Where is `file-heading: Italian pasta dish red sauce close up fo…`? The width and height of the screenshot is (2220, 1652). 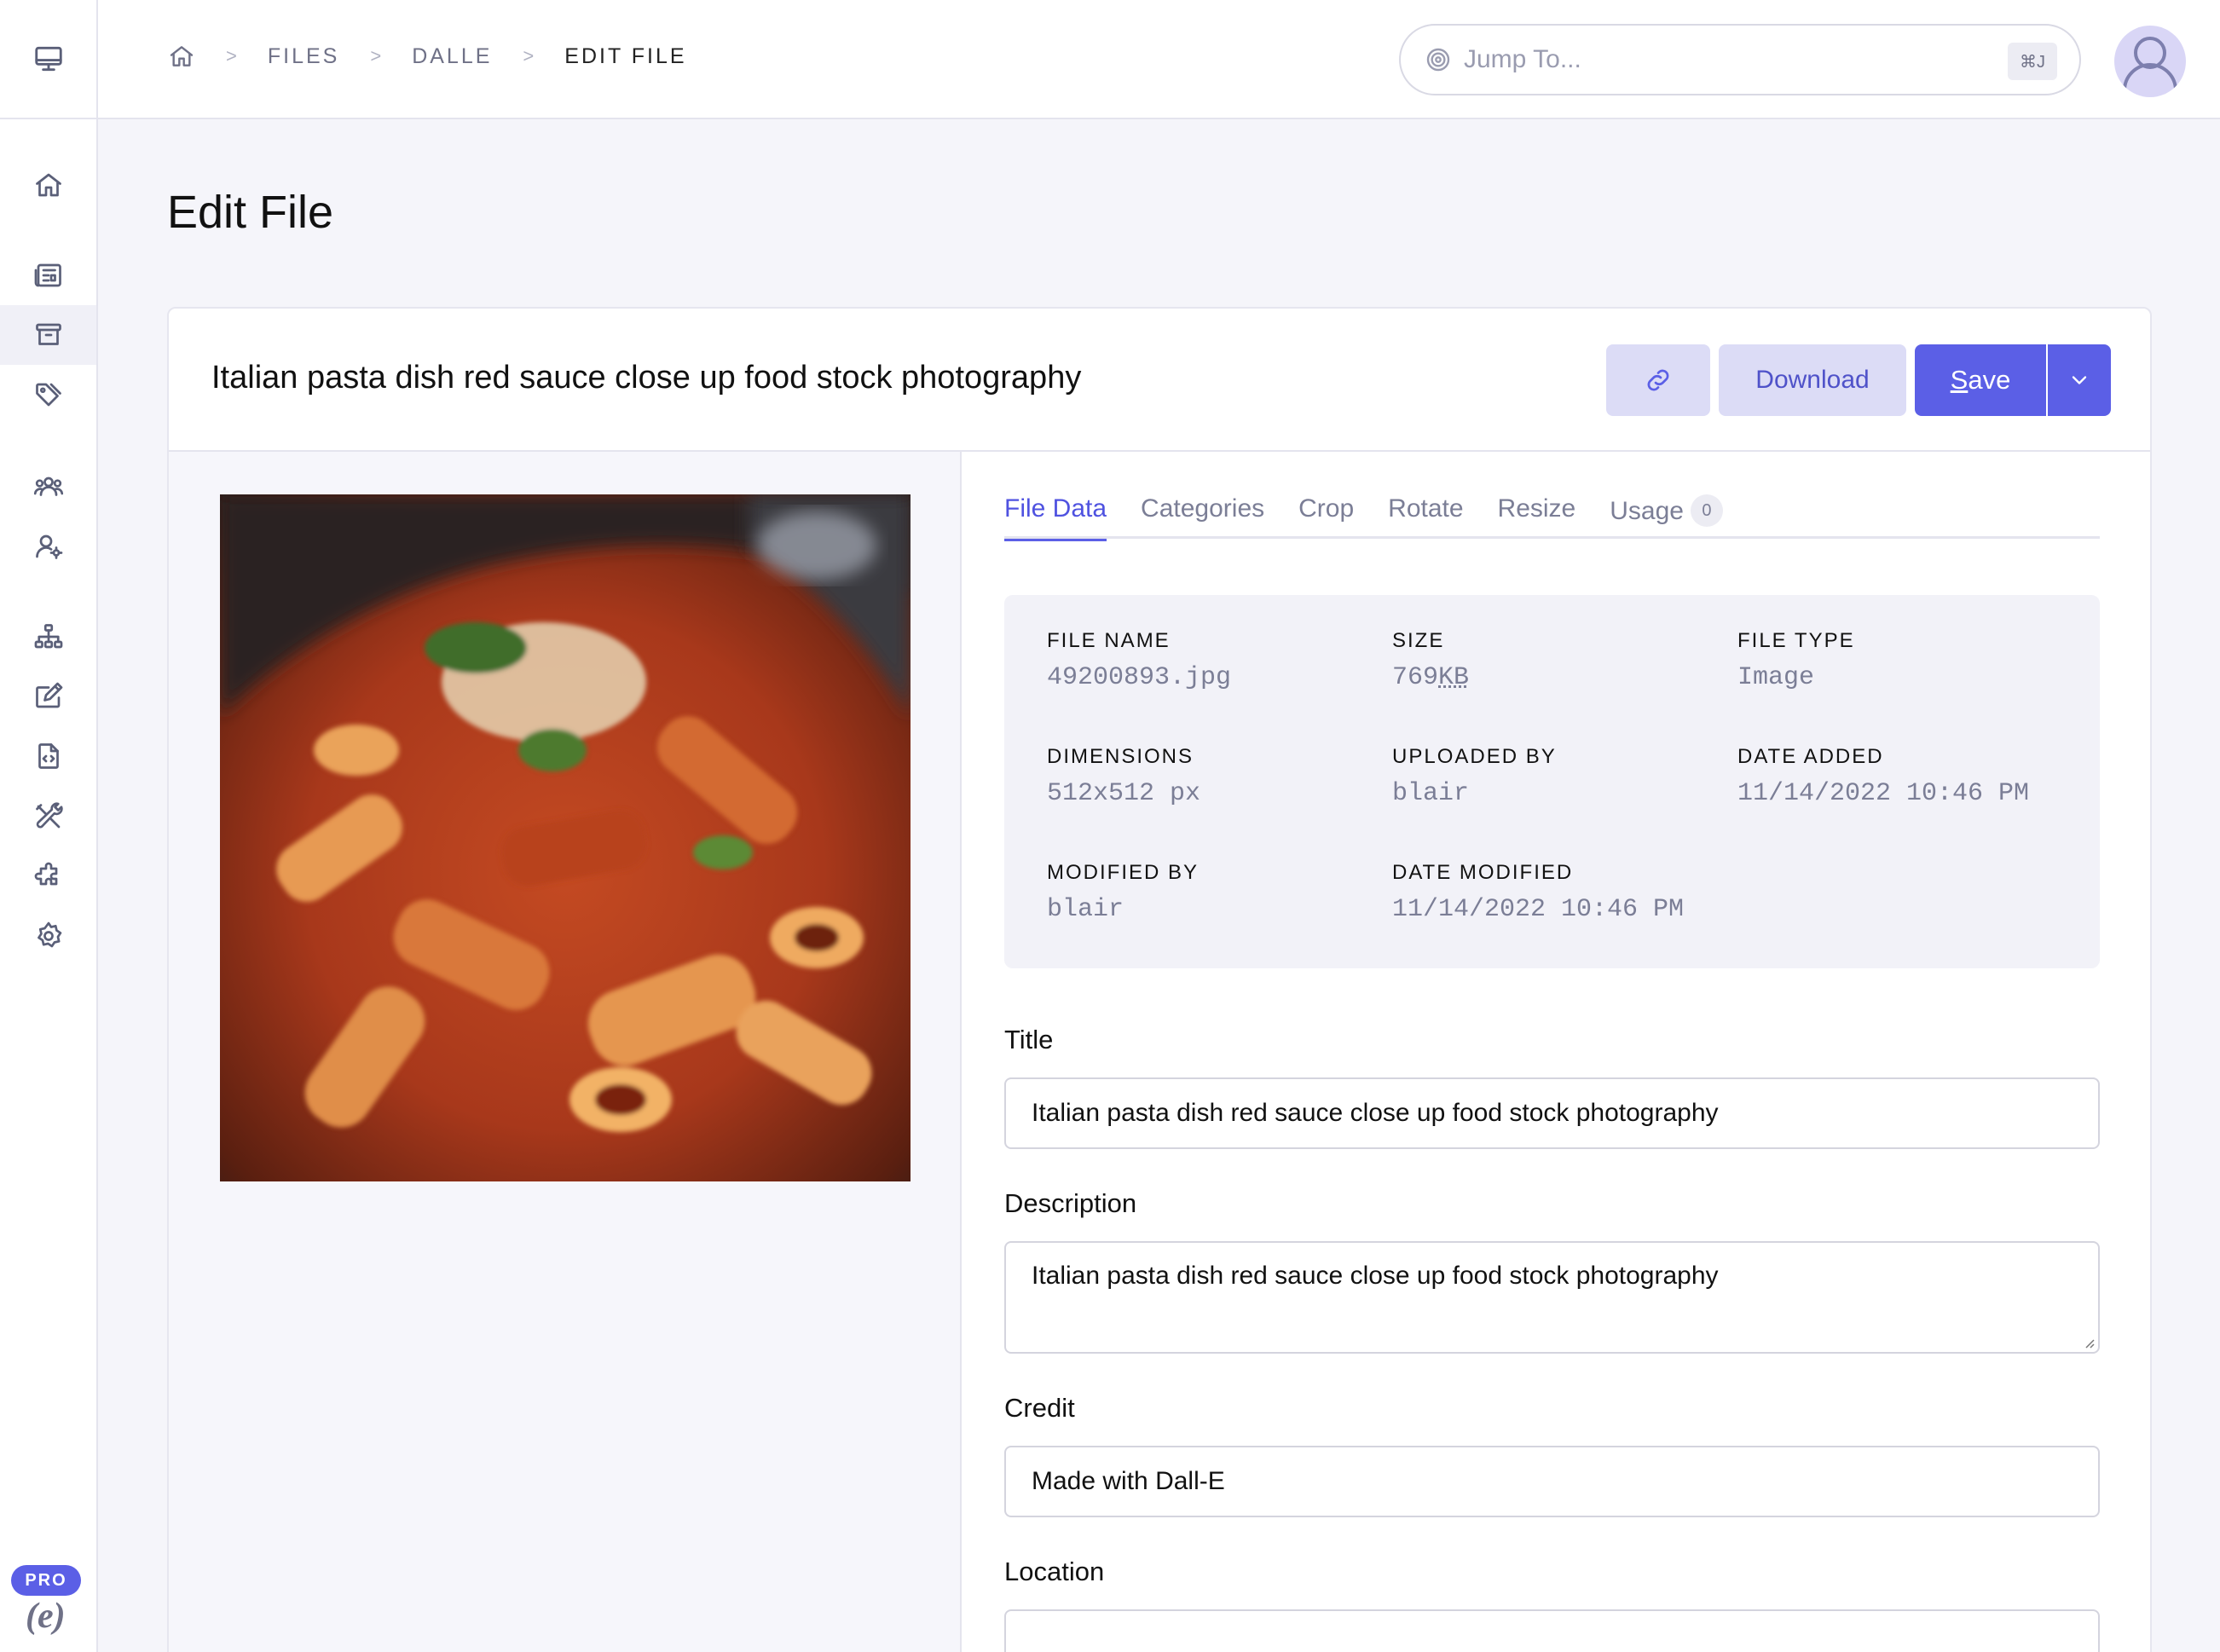 file-heading: Italian pasta dish red sauce close up fo… is located at coordinates (646, 378).